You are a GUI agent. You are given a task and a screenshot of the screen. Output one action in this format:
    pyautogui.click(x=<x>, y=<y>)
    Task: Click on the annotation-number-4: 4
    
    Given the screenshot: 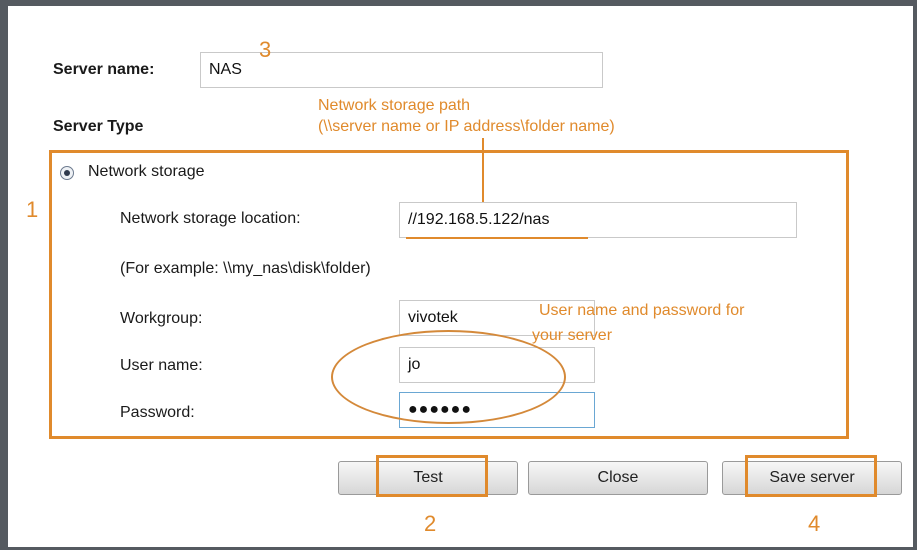 What is the action you would take?
    pyautogui.click(x=814, y=523)
    